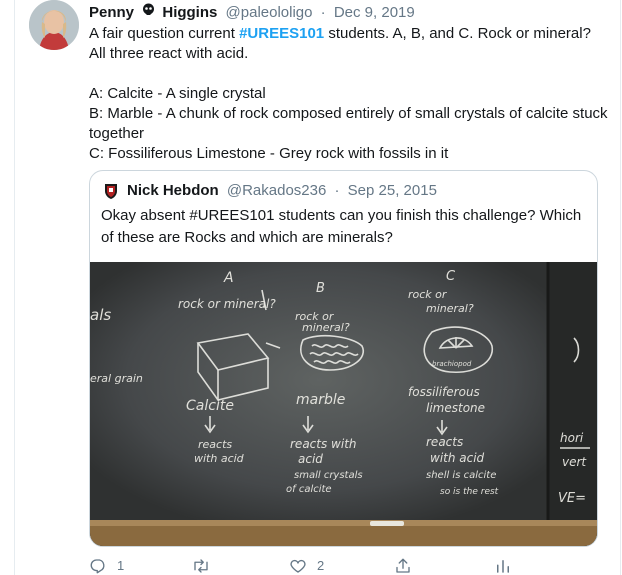 Image resolution: width=622 pixels, height=575 pixels. Describe the element at coordinates (572, 438) in the screenshot. I see `chalk-right-1: hori` at that location.